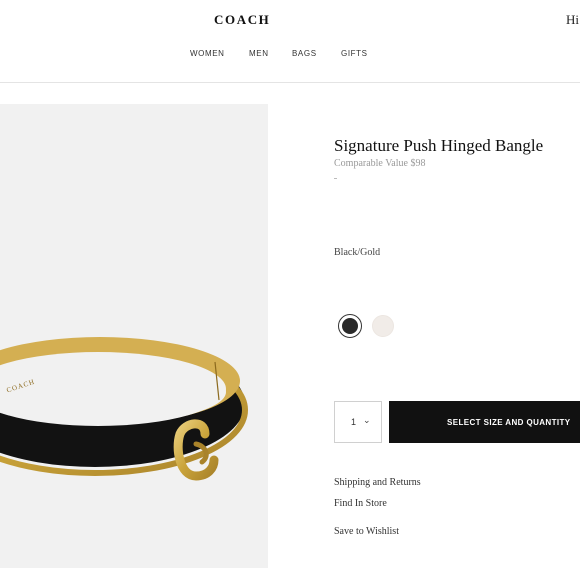 The height and width of the screenshot is (580, 580). I want to click on swatch-black-gold, so click(350, 326).